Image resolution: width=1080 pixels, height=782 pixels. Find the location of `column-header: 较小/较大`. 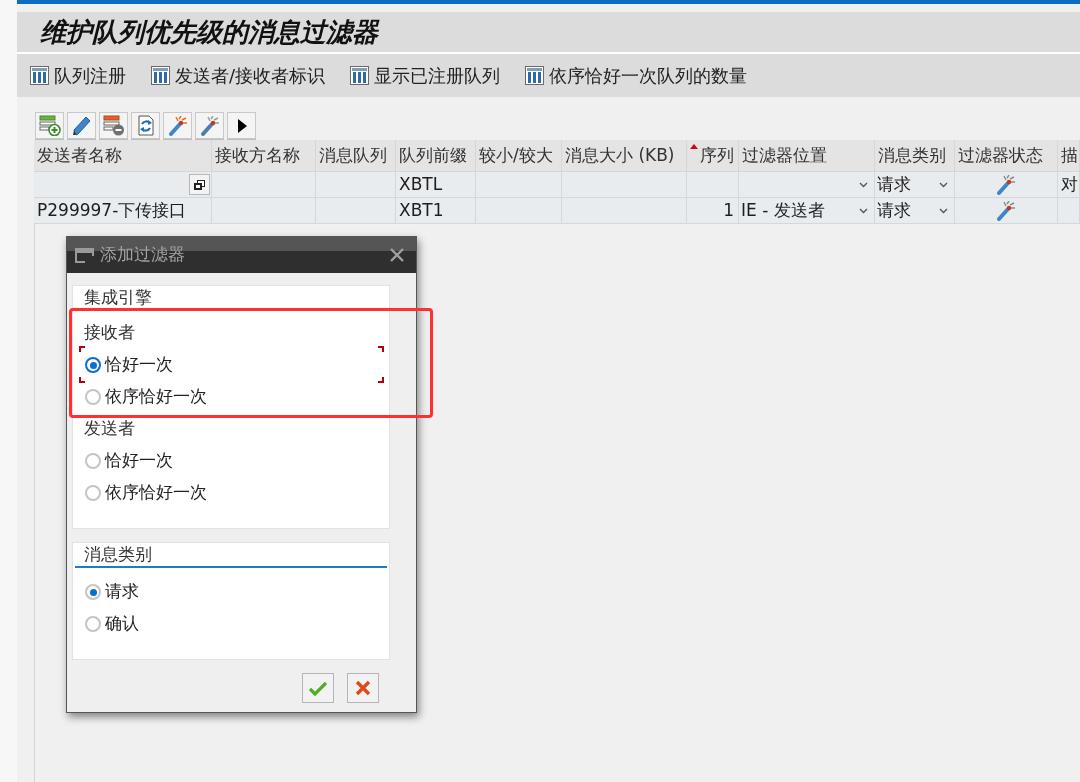

column-header: 较小/较大 is located at coordinates (519, 156).